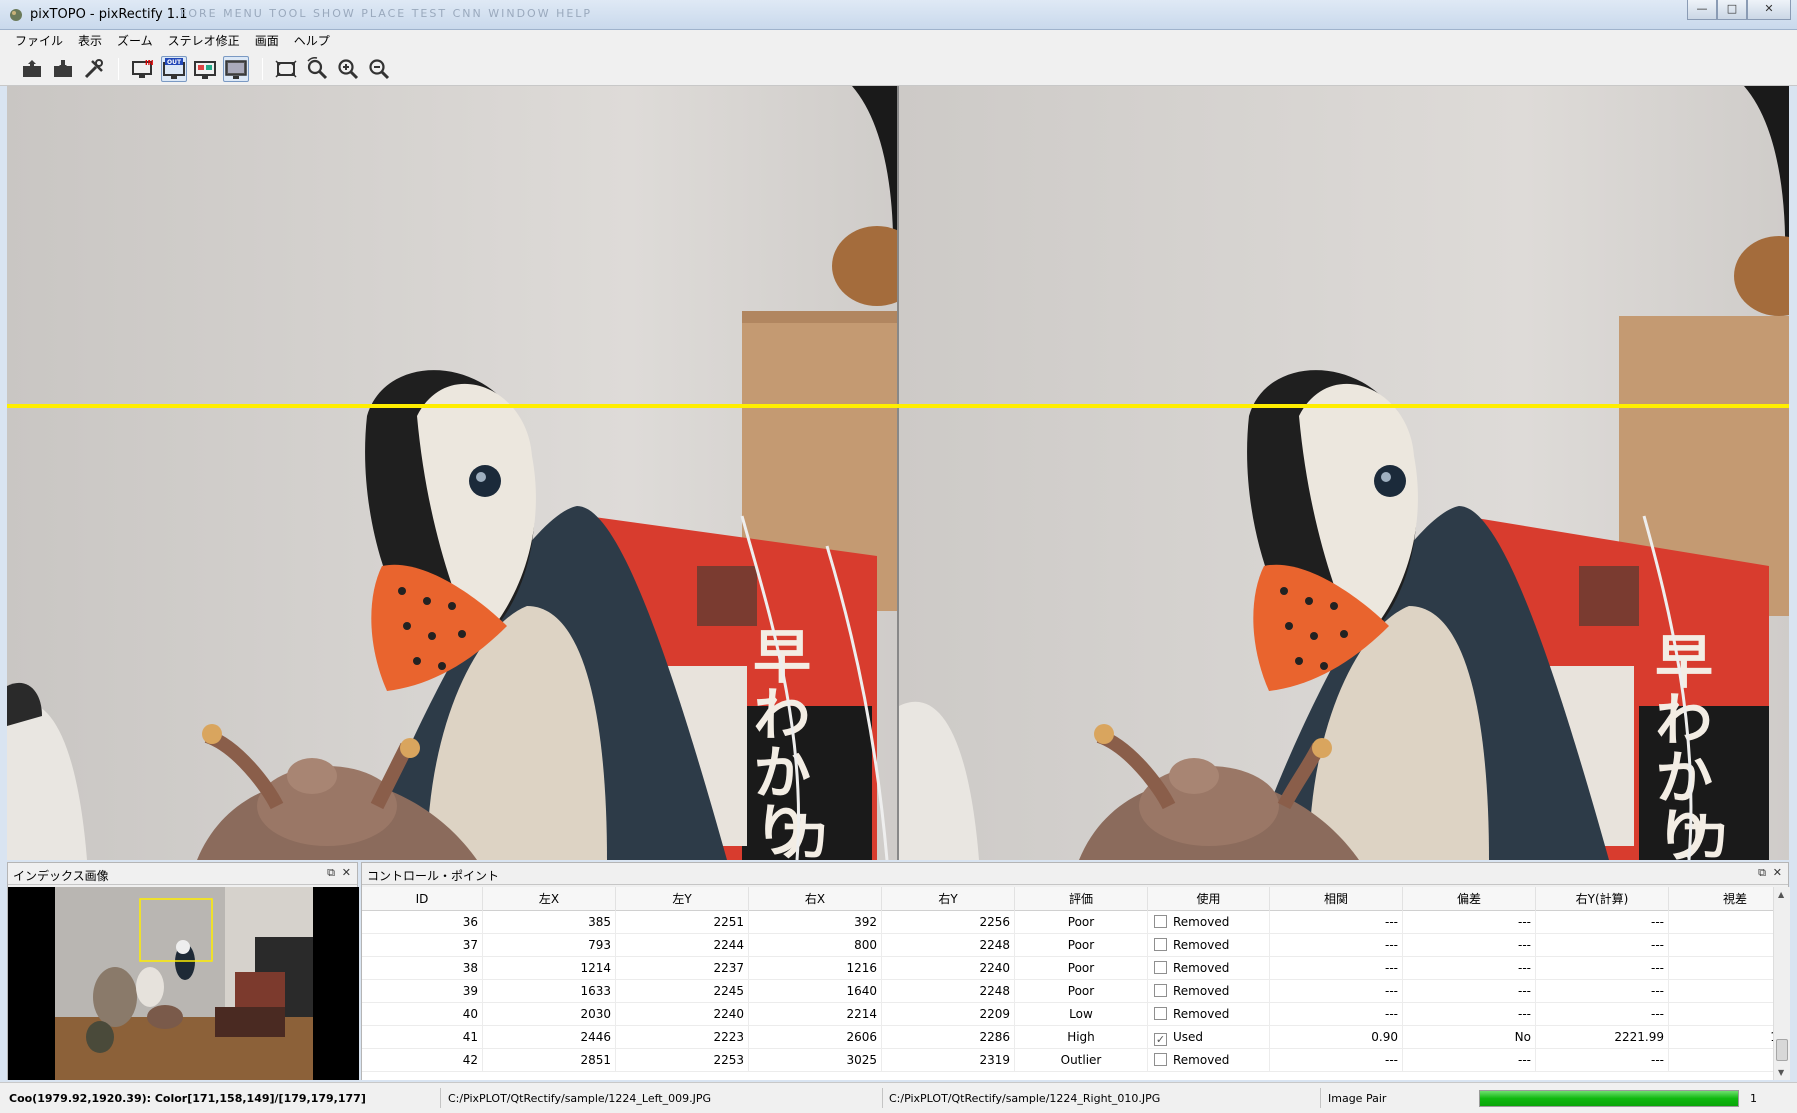  I want to click on menu-help: ヘルプ, so click(312, 40).